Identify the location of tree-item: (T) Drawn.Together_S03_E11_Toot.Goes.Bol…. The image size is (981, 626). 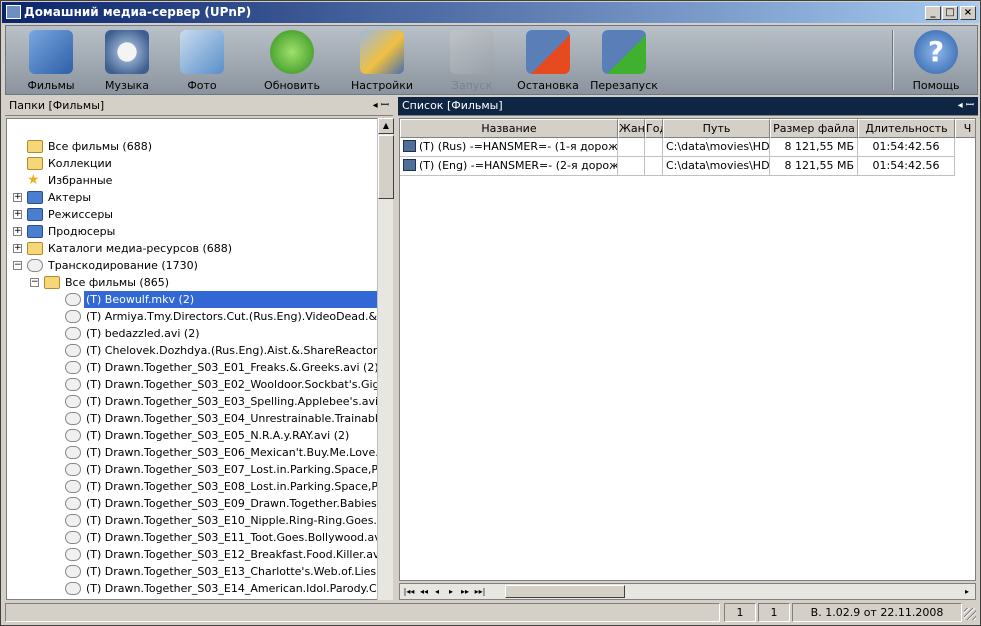
(193, 537).